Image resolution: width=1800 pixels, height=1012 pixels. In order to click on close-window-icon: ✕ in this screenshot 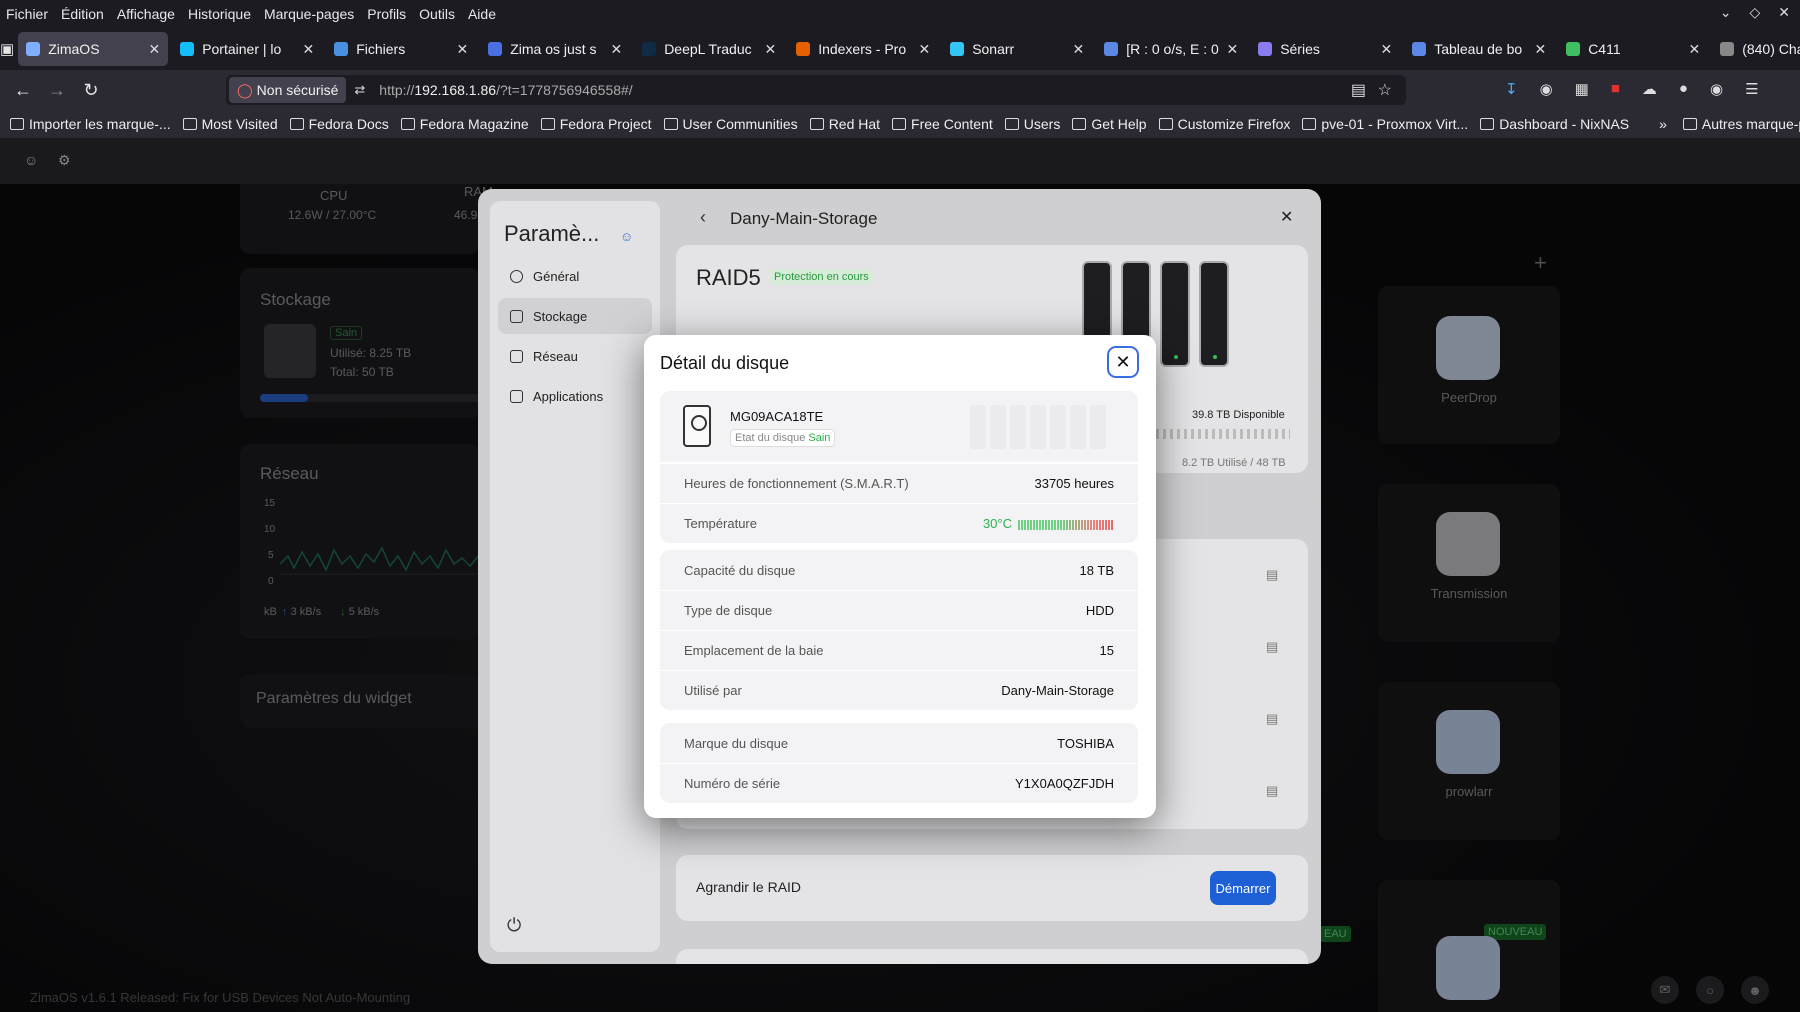, I will do `click(1784, 12)`.